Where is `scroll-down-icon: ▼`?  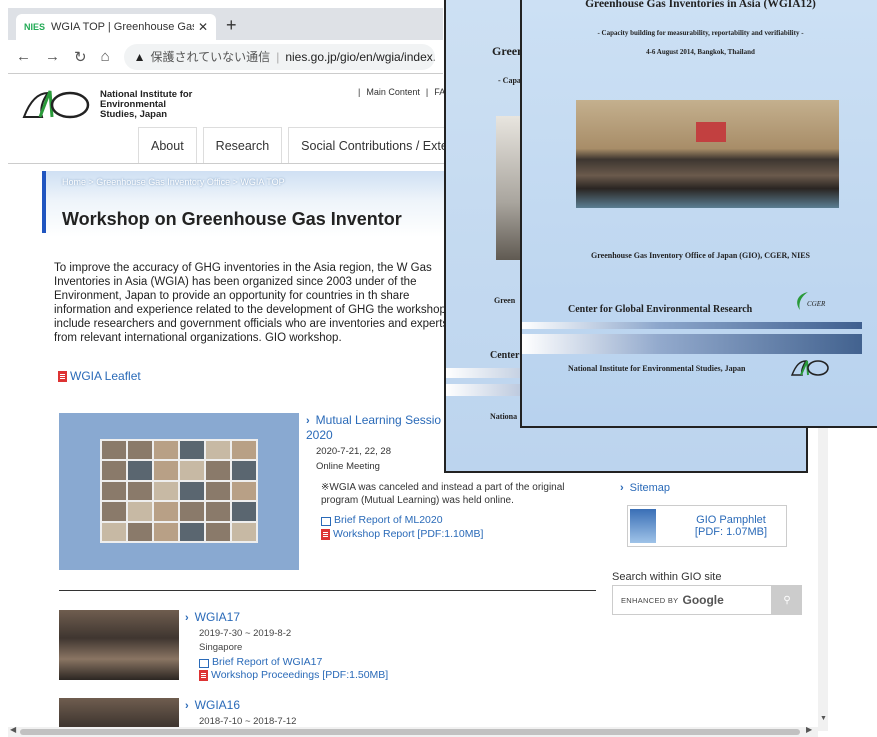 scroll-down-icon: ▼ is located at coordinates (823, 718).